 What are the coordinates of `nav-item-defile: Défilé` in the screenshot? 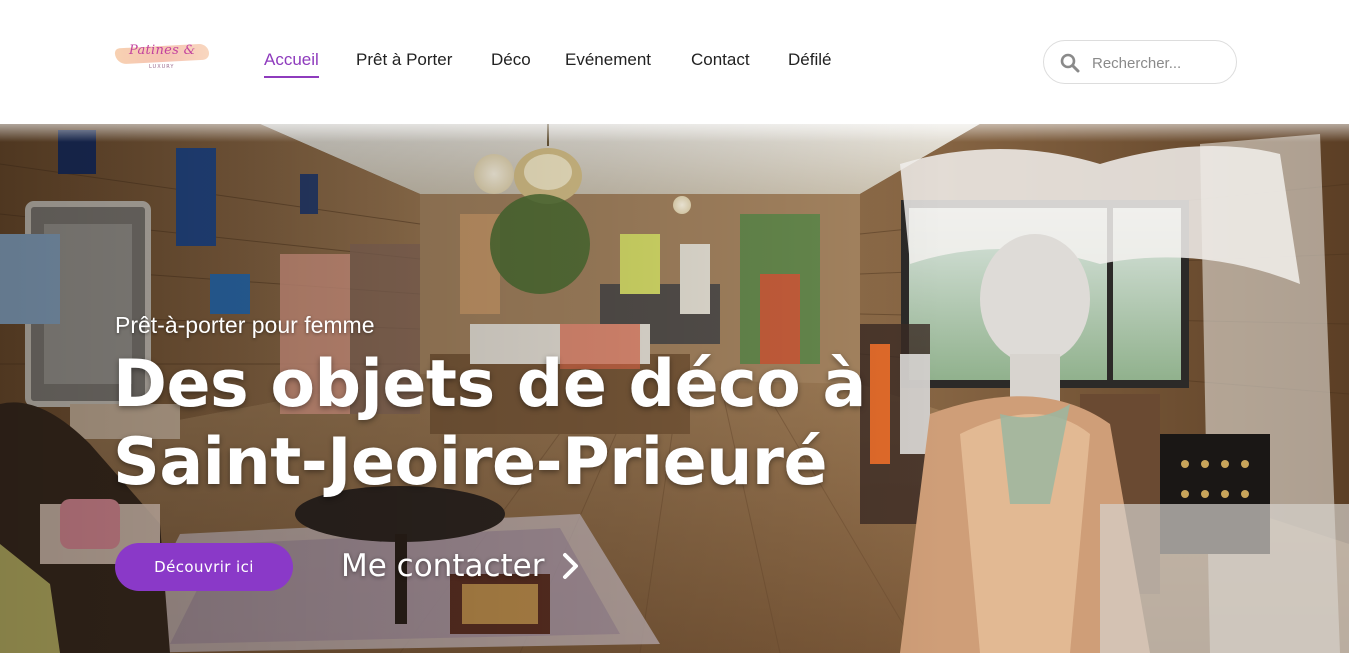 It's located at (809, 63).